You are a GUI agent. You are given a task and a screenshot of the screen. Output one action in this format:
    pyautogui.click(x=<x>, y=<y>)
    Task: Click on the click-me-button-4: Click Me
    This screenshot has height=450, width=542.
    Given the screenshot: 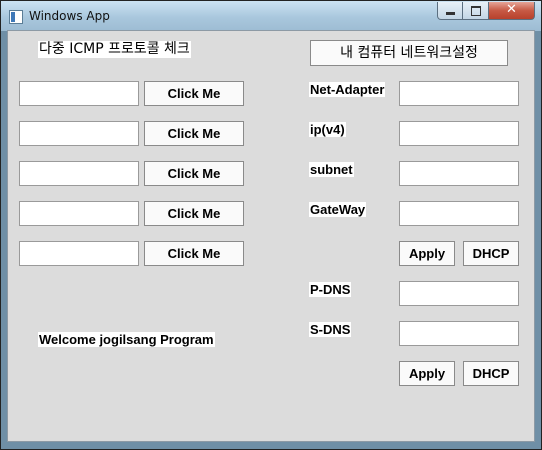 What is the action you would take?
    pyautogui.click(x=194, y=213)
    